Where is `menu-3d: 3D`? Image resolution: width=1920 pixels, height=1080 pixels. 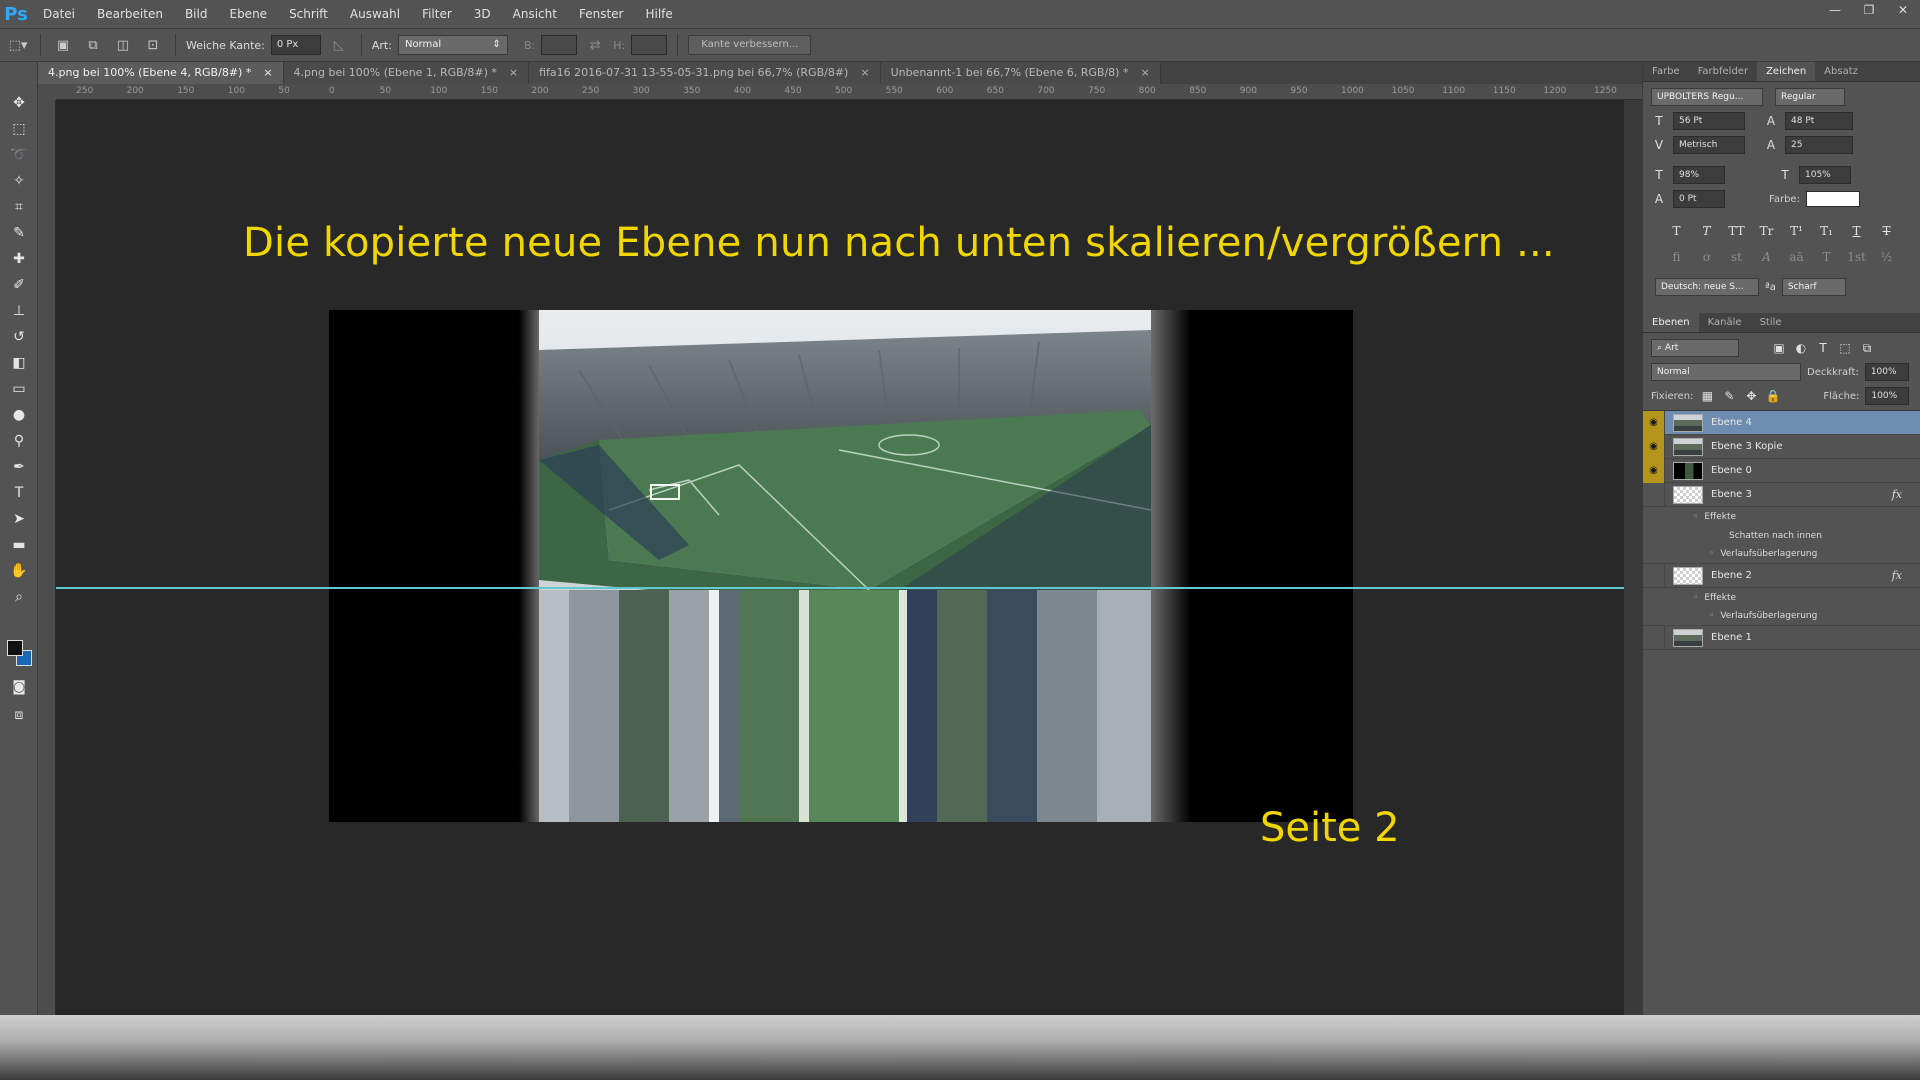 menu-3d: 3D is located at coordinates (482, 14).